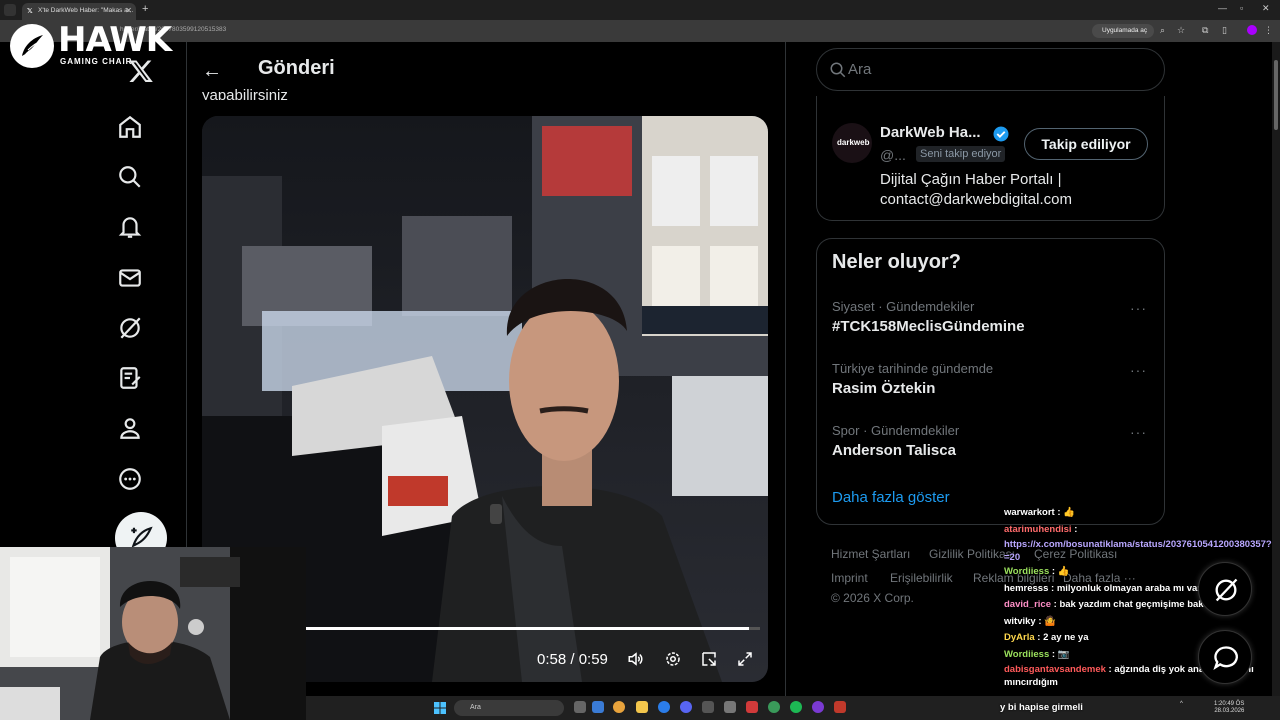  What do you see at coordinates (1038, 529) in the screenshot?
I see `chat-user: atarimuhendisi` at bounding box center [1038, 529].